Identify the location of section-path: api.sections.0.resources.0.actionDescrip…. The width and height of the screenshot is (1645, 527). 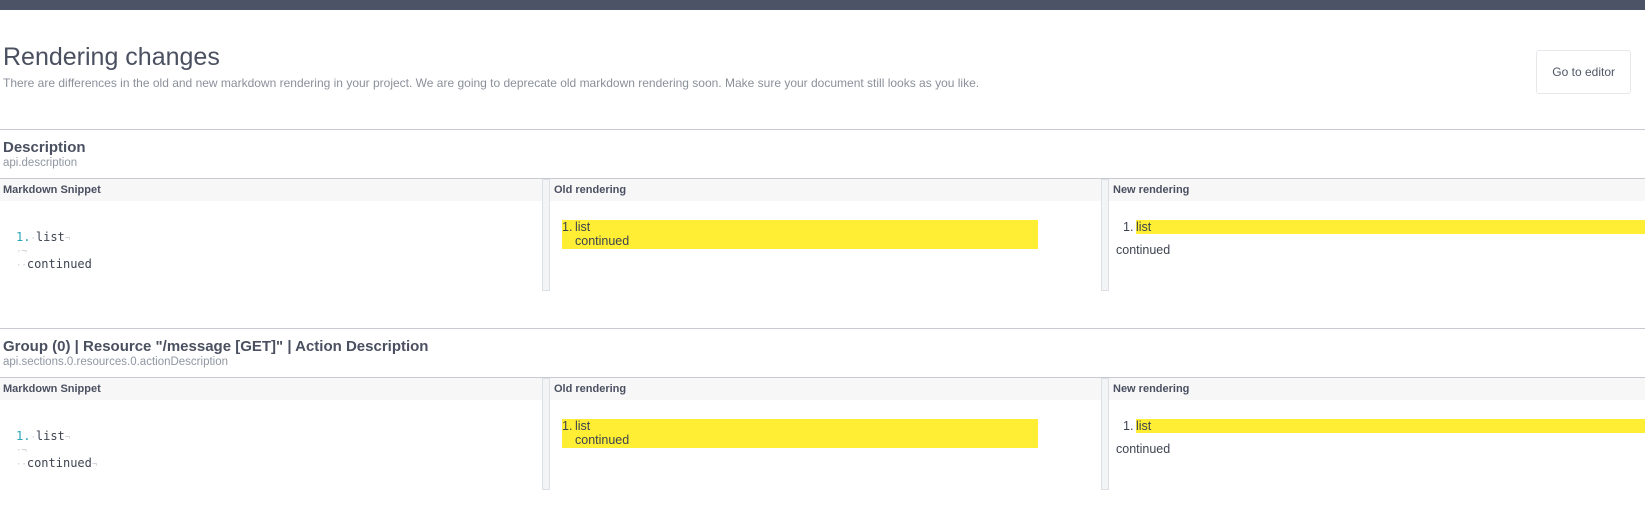
(116, 362).